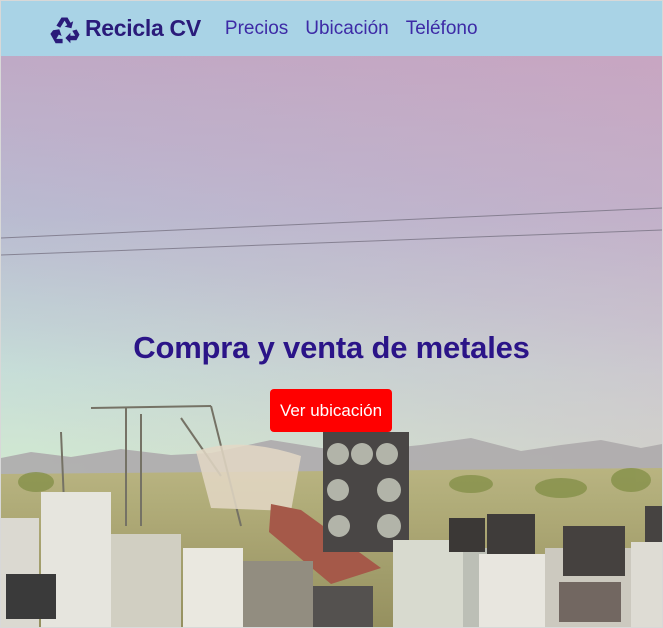  I want to click on brand-link: Recicla CV, so click(125, 29).